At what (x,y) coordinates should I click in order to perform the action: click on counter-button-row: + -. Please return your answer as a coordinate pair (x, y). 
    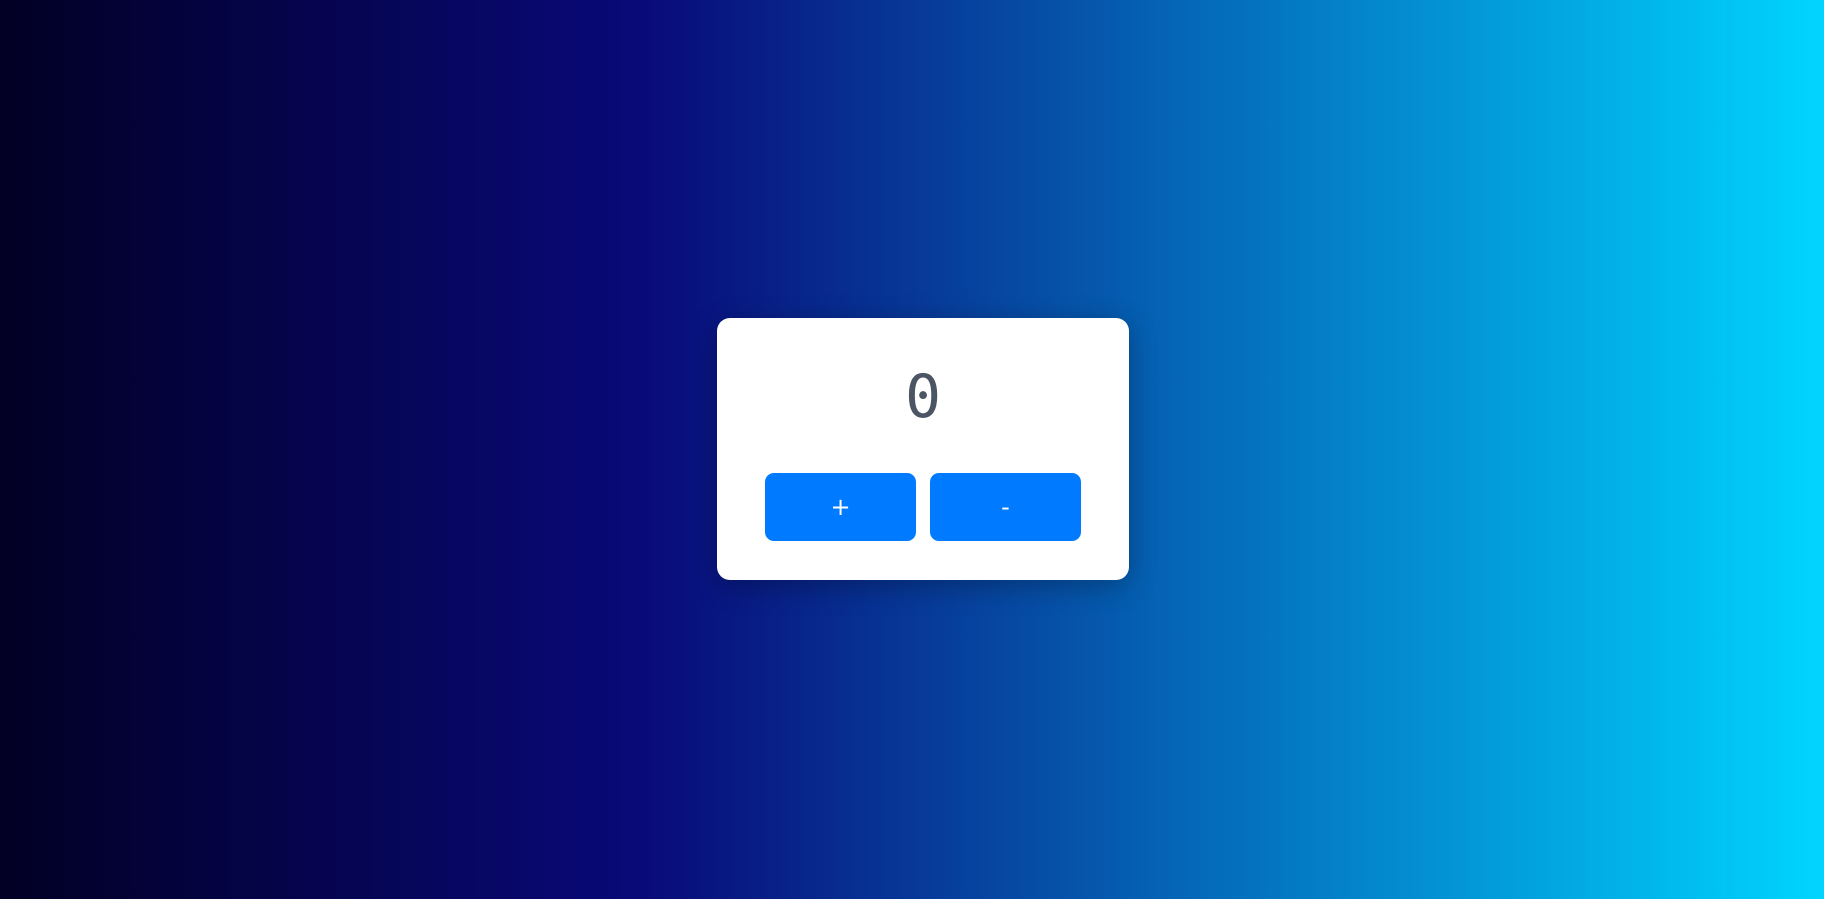
    Looking at the image, I should click on (923, 507).